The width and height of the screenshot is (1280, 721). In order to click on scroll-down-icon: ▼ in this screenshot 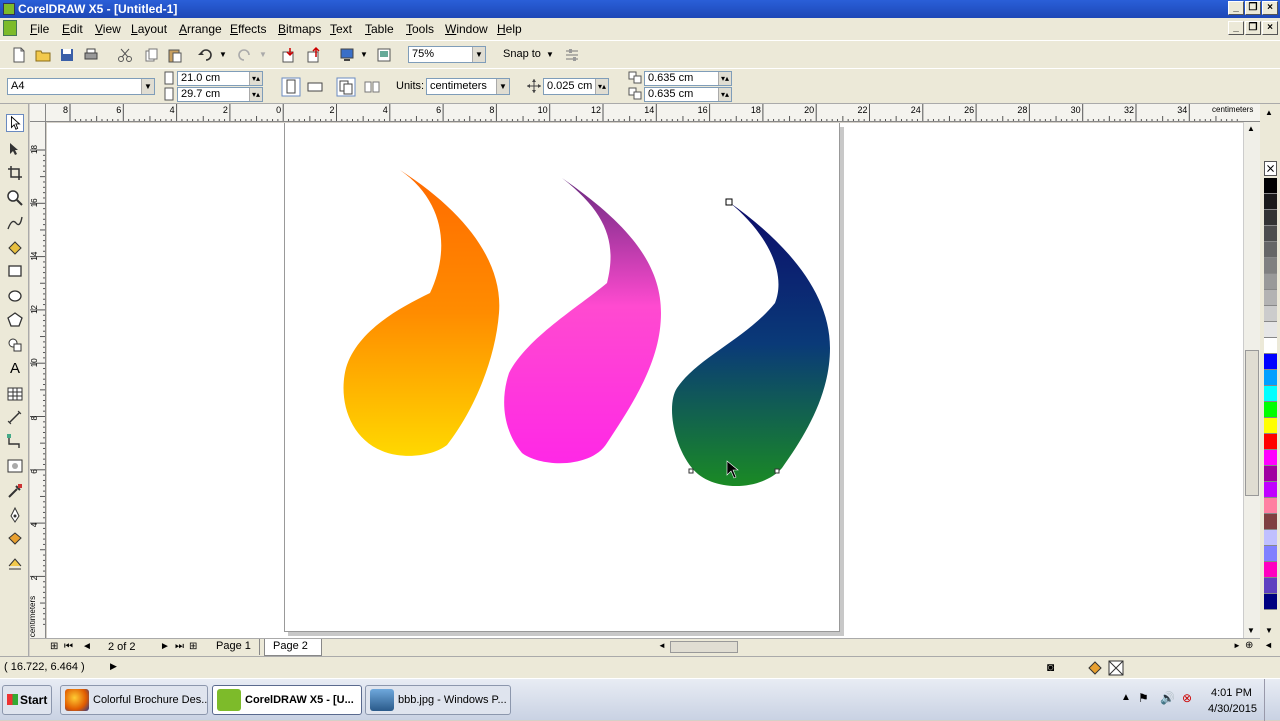, I will do `click(1251, 630)`.